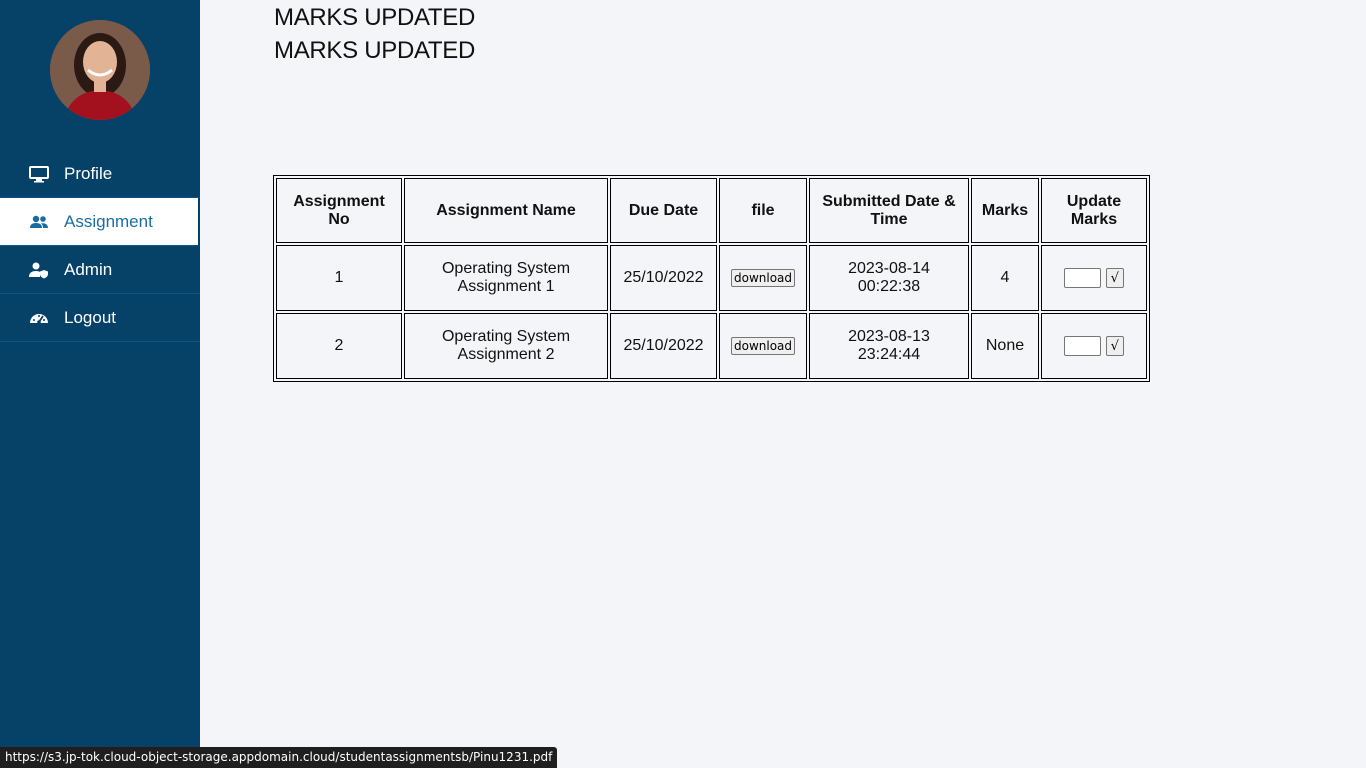 The width and height of the screenshot is (1366, 768). What do you see at coordinates (889, 346) in the screenshot?
I see `submitted-datetime: 2023-08-13 23:24:44` at bounding box center [889, 346].